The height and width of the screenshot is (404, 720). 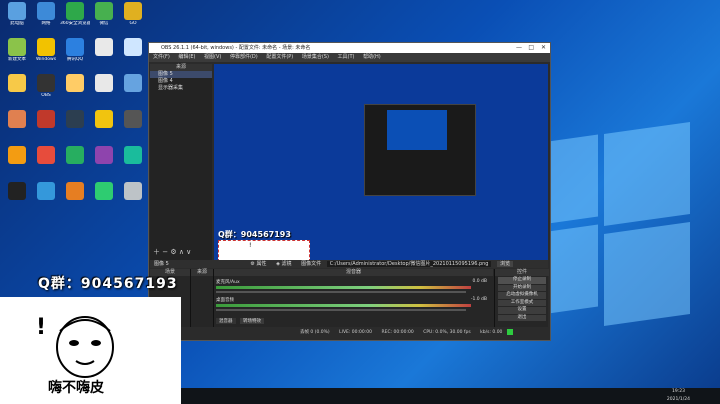 I want to click on maximize-button: □, so click(x=531, y=48).